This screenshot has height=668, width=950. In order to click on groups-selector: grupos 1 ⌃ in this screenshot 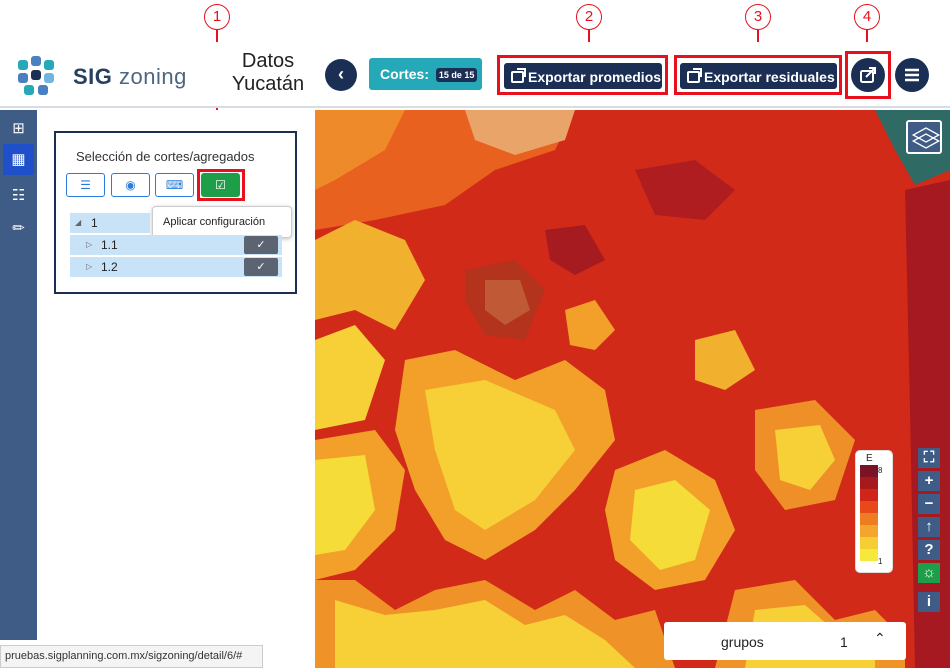, I will do `click(785, 641)`.